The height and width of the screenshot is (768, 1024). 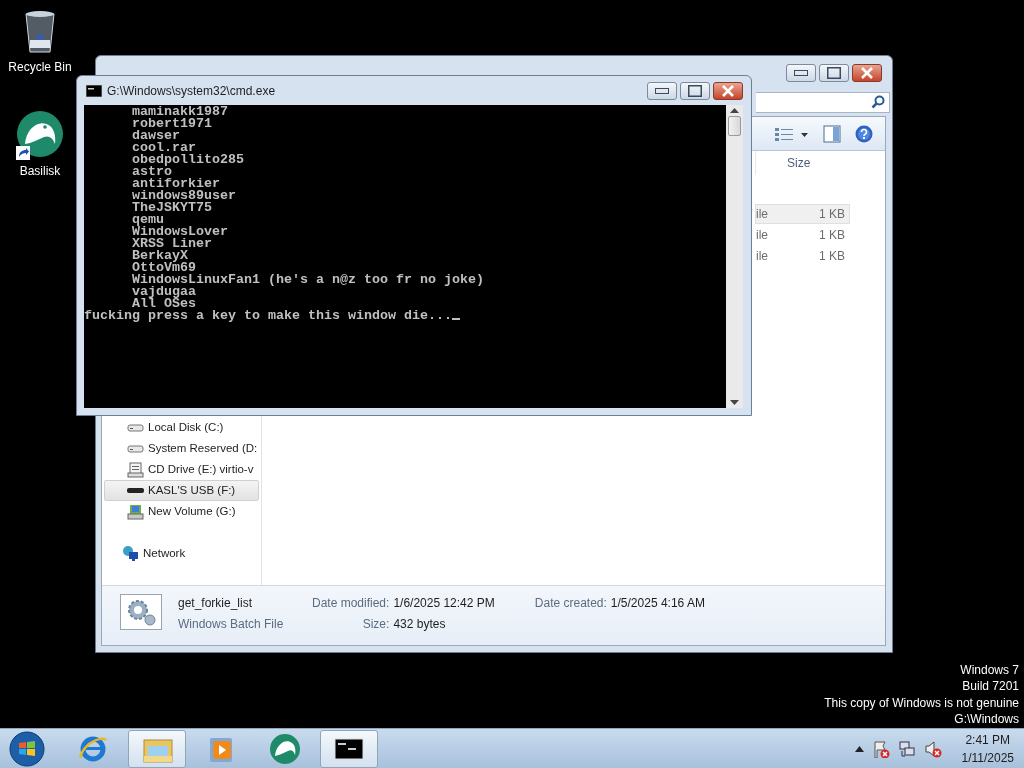 What do you see at coordinates (27, 748) in the screenshot?
I see `start-button` at bounding box center [27, 748].